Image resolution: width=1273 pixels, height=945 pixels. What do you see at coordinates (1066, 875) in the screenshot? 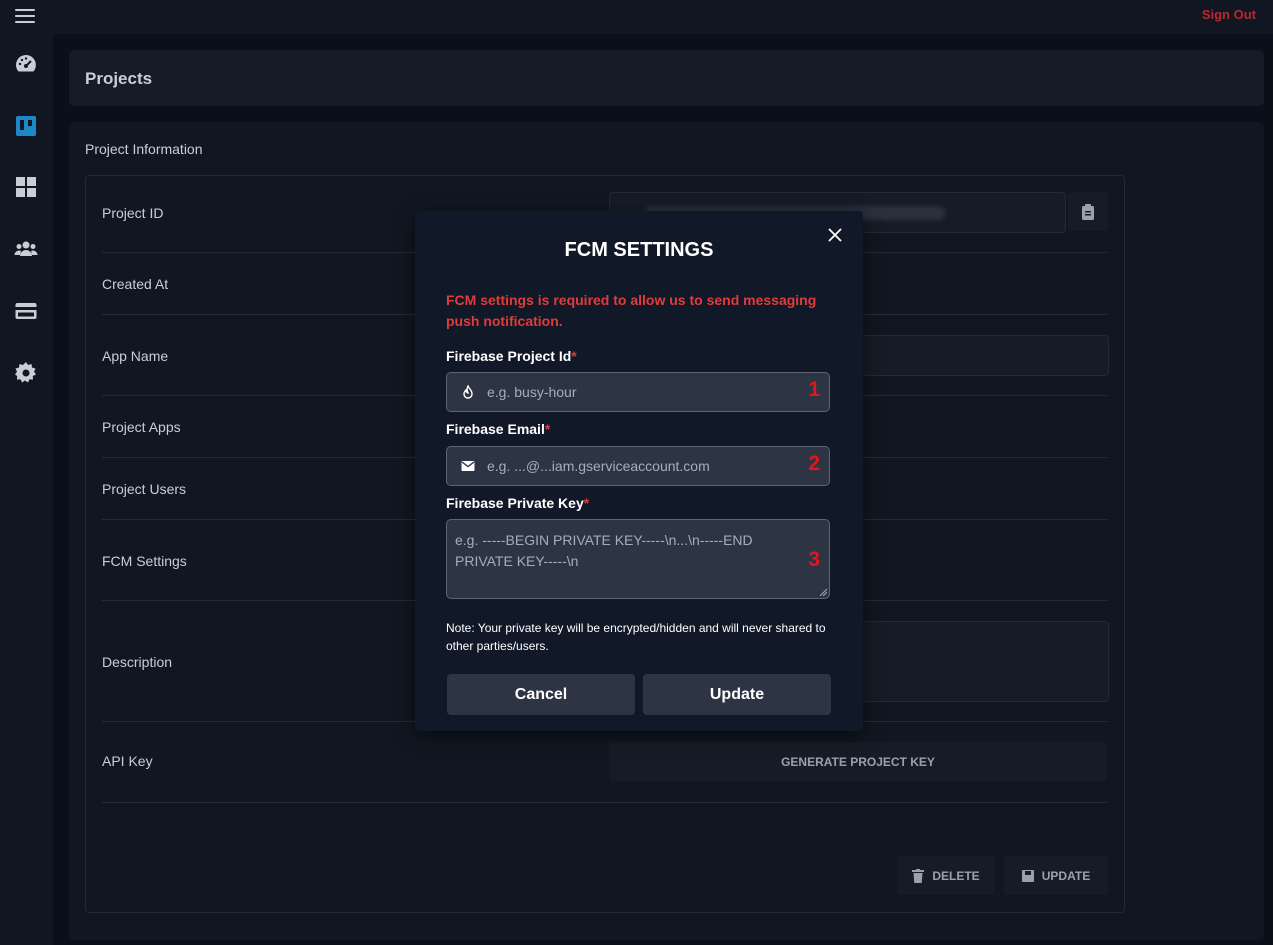
I see `update-button-label: UPDATE` at bounding box center [1066, 875].